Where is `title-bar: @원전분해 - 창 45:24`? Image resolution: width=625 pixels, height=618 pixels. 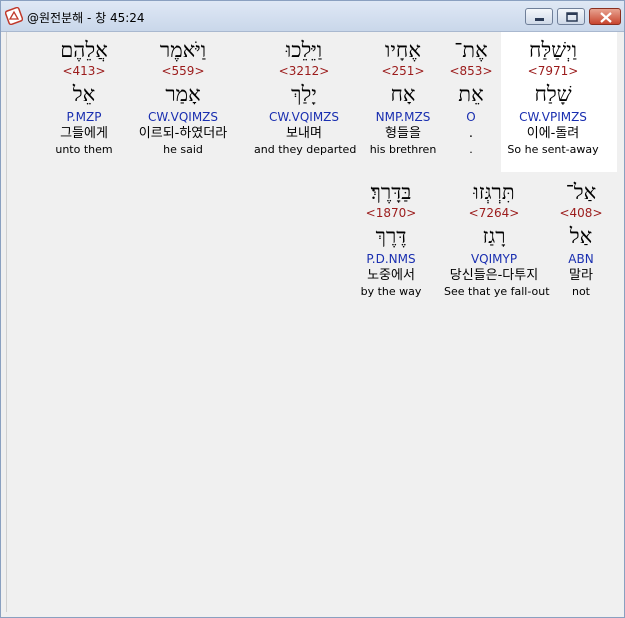 title-bar: @원전분해 - 창 45:24 is located at coordinates (312, 16).